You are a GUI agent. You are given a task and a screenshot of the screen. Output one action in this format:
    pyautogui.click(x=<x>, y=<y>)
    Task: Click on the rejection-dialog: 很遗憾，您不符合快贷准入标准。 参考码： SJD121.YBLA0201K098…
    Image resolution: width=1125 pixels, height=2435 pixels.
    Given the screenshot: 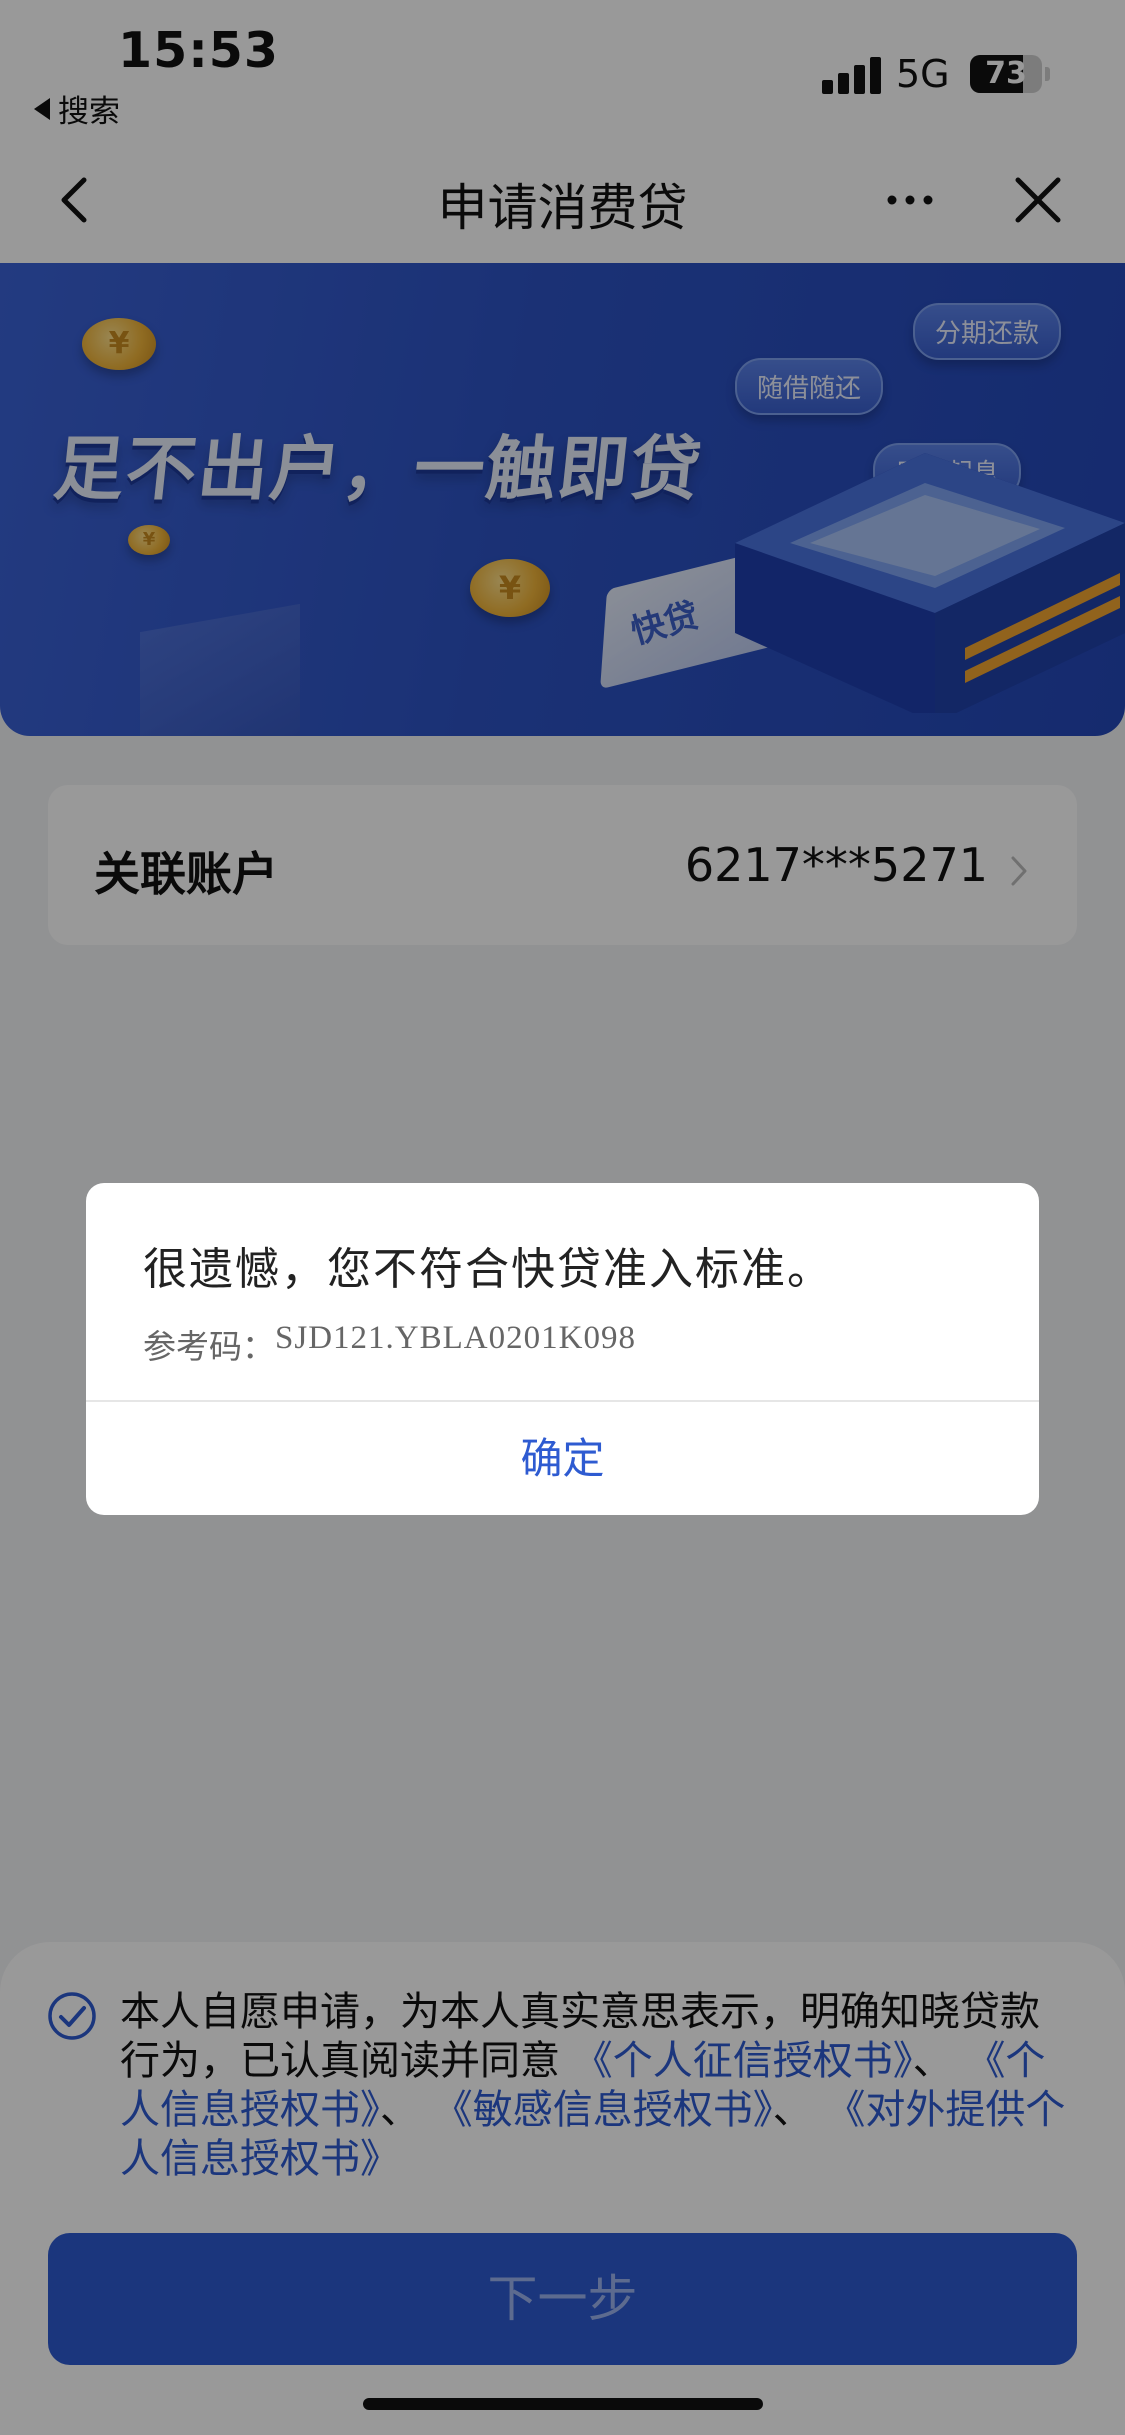 What is the action you would take?
    pyautogui.click(x=562, y=1349)
    